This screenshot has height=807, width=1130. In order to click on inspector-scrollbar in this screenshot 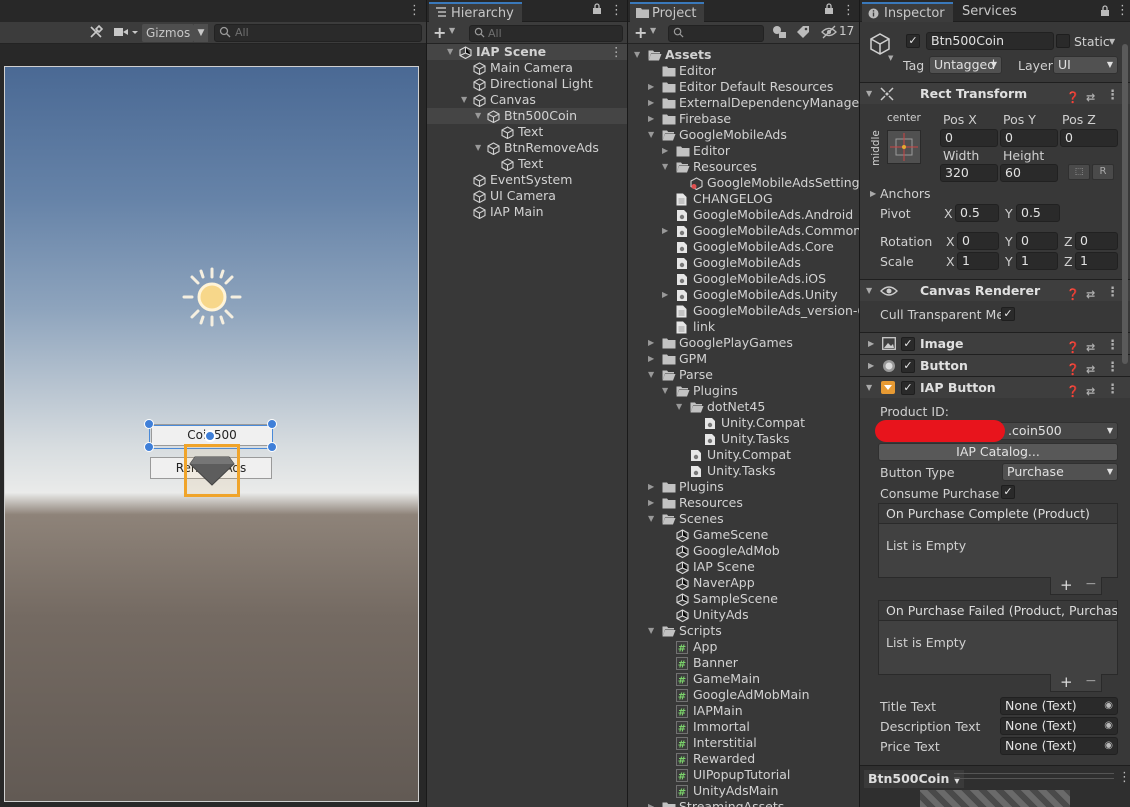, I will do `click(1125, 204)`.